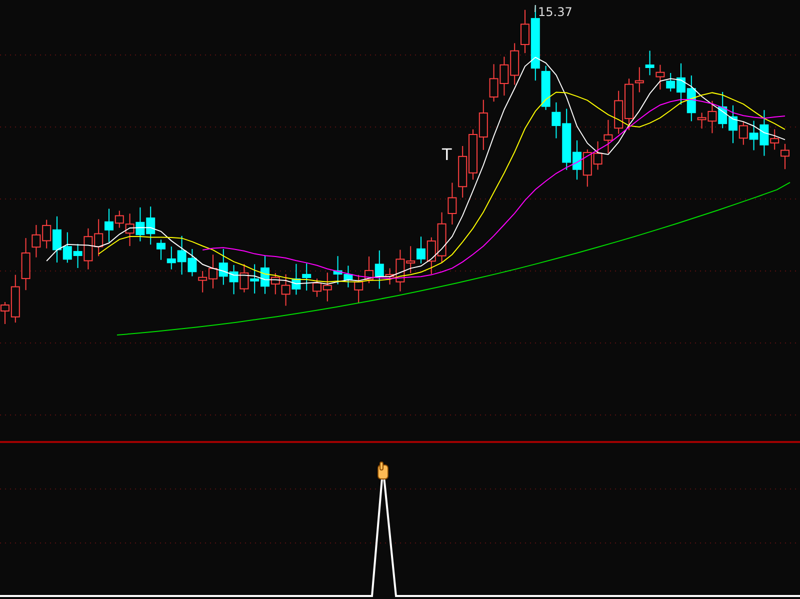 The width and height of the screenshot is (800, 599). Describe the element at coordinates (535, 8) in the screenshot. I see `leader-line` at that location.